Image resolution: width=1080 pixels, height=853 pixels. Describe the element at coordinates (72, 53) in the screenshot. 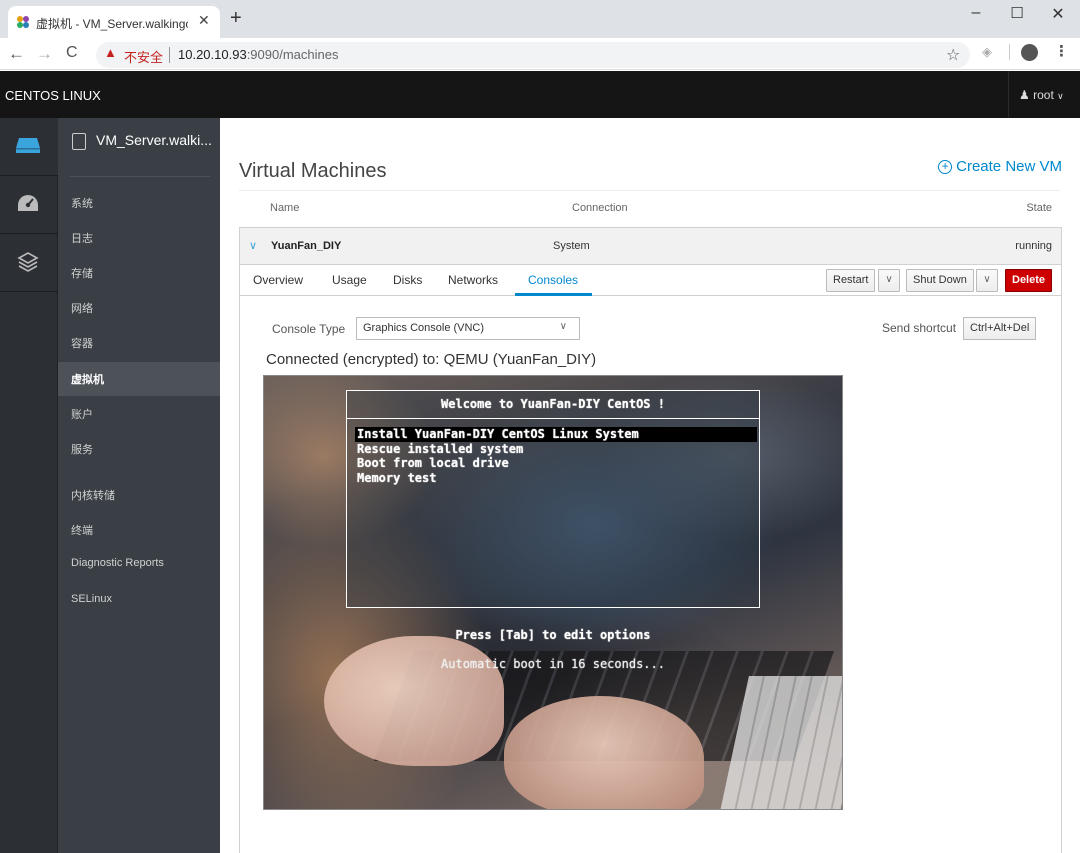

I see `reload-icon: C` at that location.